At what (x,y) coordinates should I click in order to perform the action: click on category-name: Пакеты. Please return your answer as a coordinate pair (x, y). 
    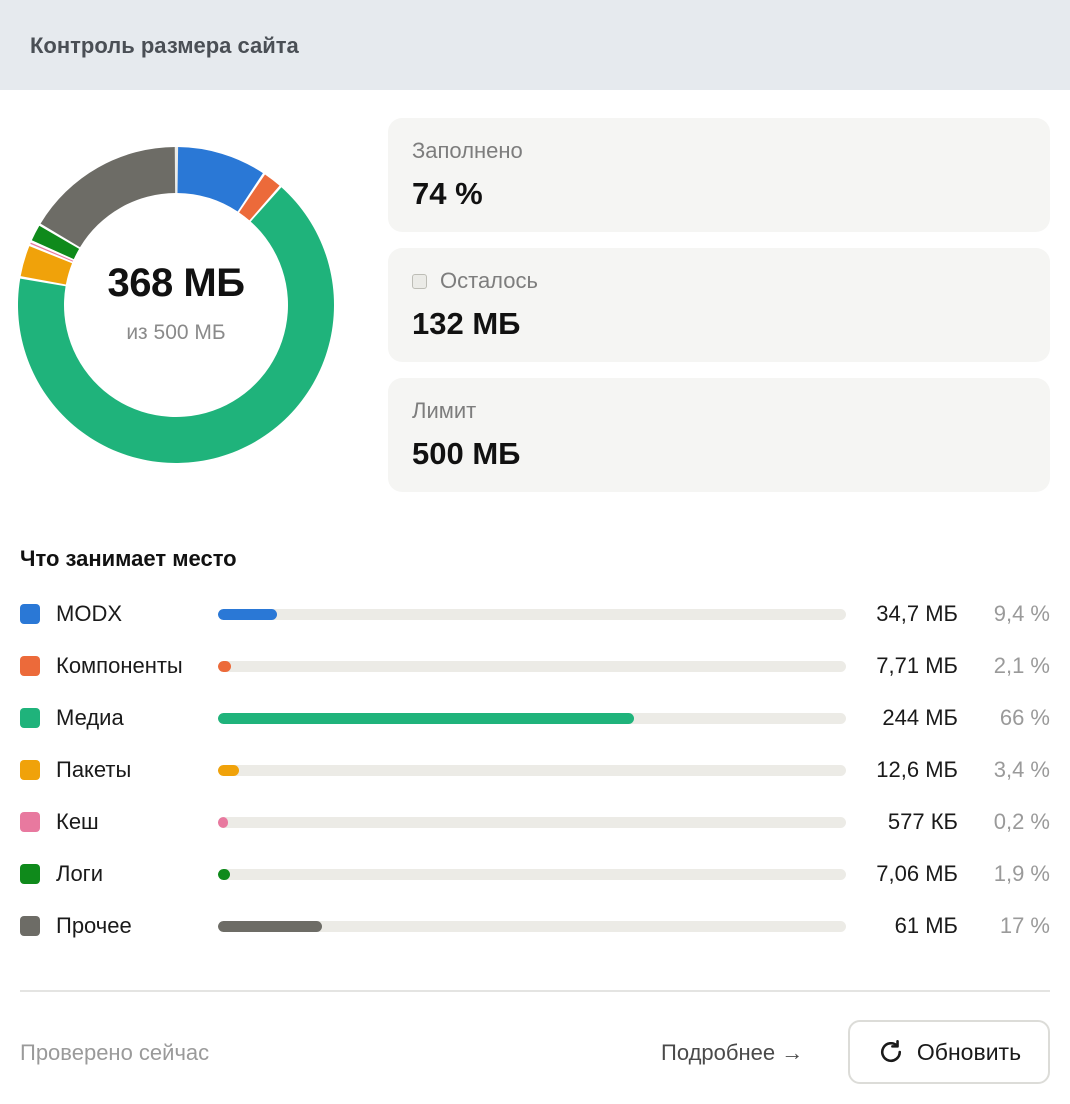
    Looking at the image, I should click on (94, 769).